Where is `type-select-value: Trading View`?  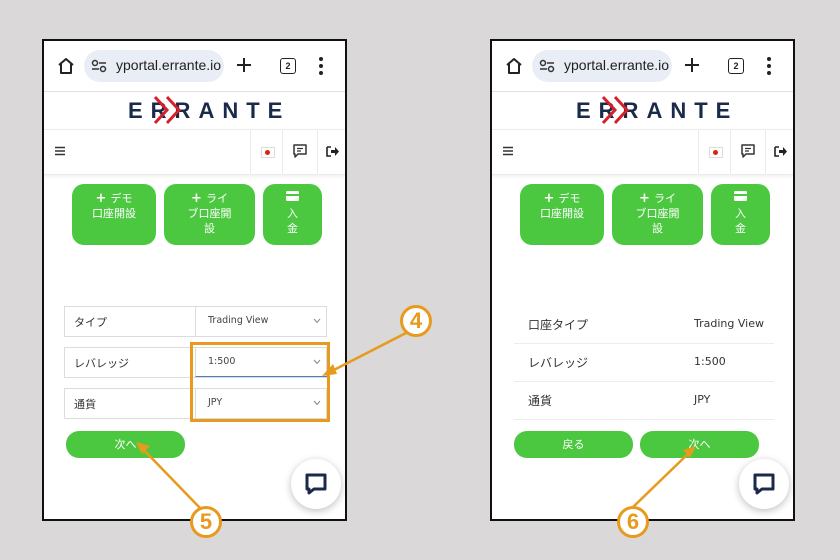 type-select-value: Trading View is located at coordinates (238, 320).